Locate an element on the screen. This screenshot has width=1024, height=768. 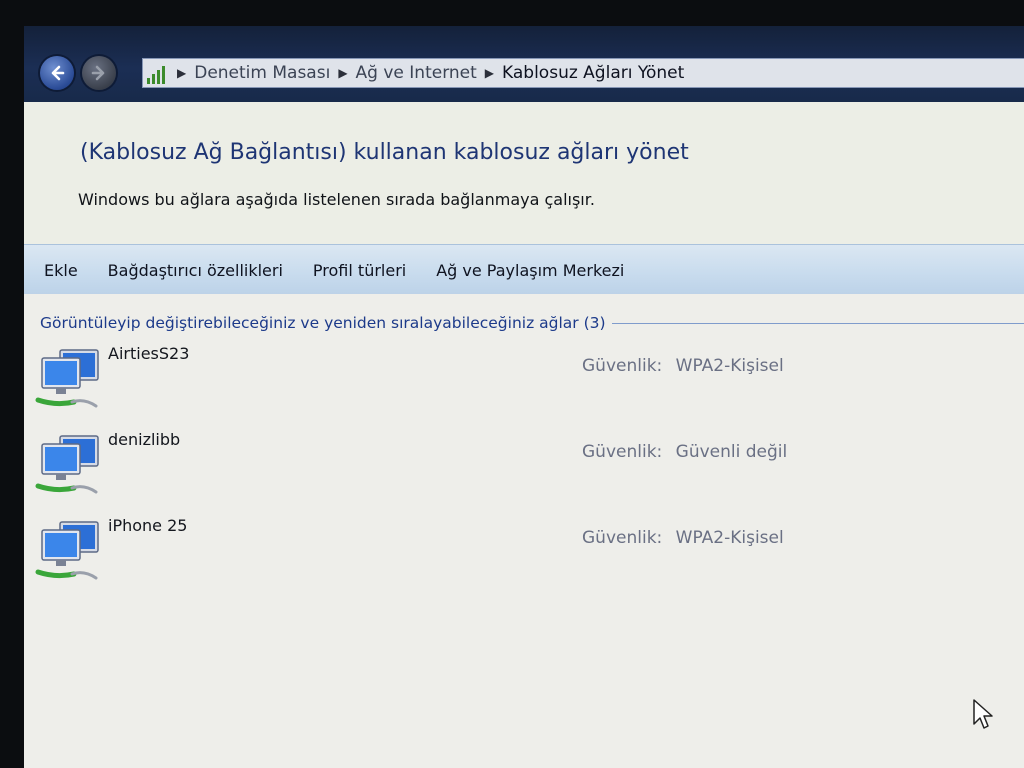
breadcrumb-item-manage-wireless: Kablosuz Ağları Yönet is located at coordinates (593, 73).